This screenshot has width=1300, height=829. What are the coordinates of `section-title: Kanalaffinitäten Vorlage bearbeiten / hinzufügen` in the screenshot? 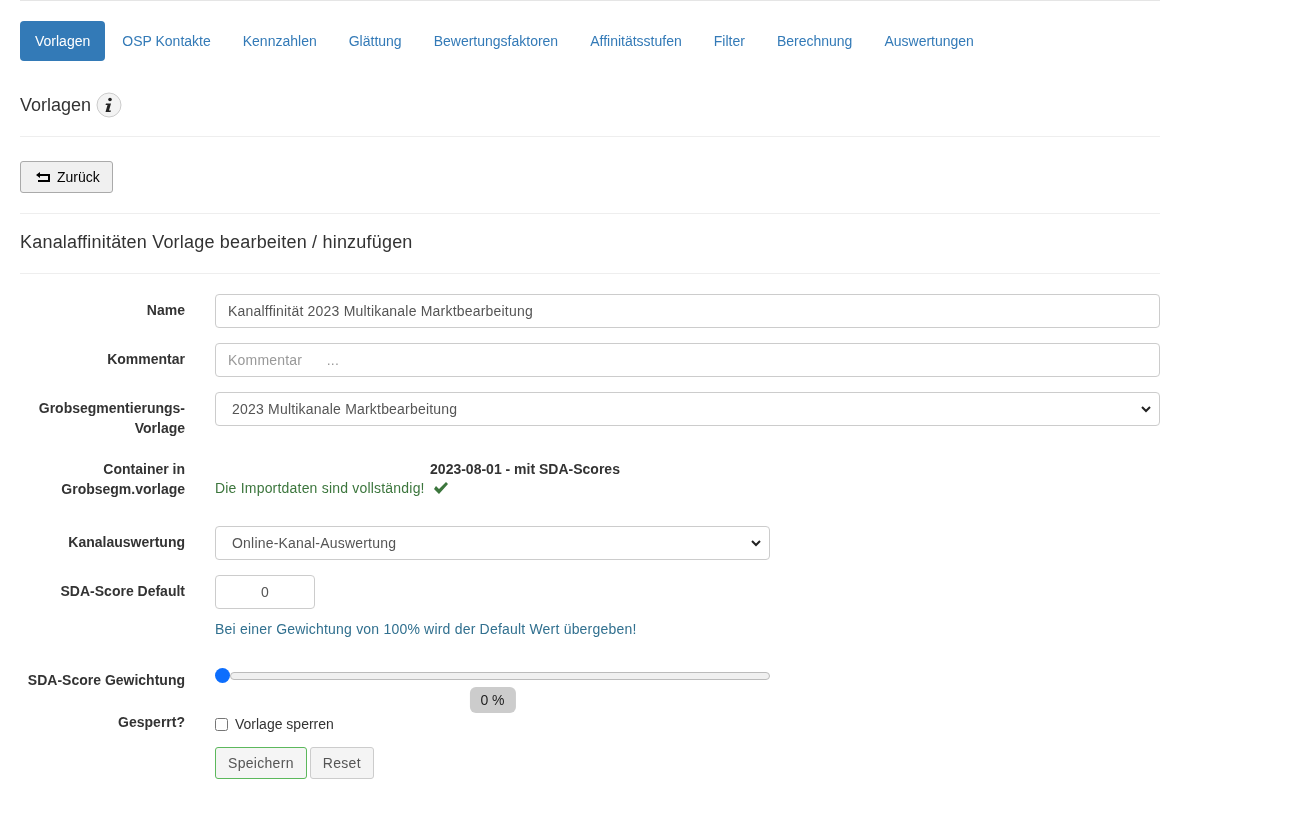 It's located at (590, 244).